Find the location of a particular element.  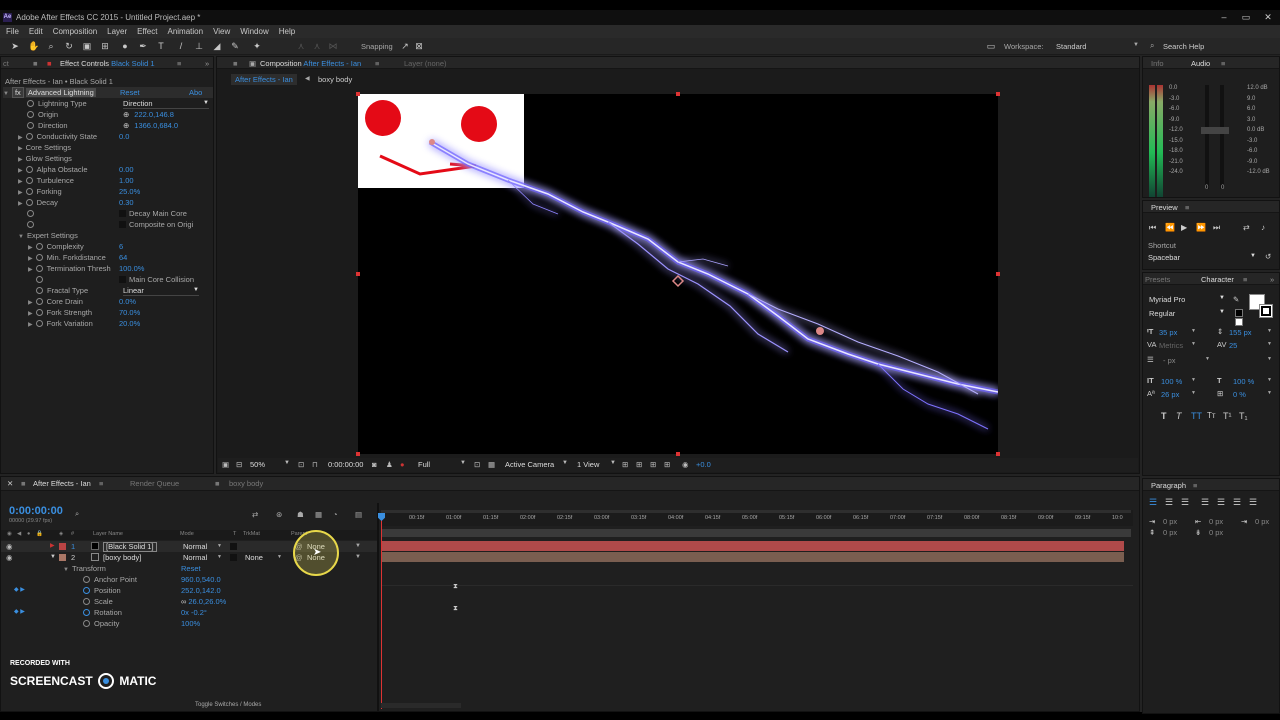

scale-value: ∞ 26.0,26.0% is located at coordinates (203, 601).